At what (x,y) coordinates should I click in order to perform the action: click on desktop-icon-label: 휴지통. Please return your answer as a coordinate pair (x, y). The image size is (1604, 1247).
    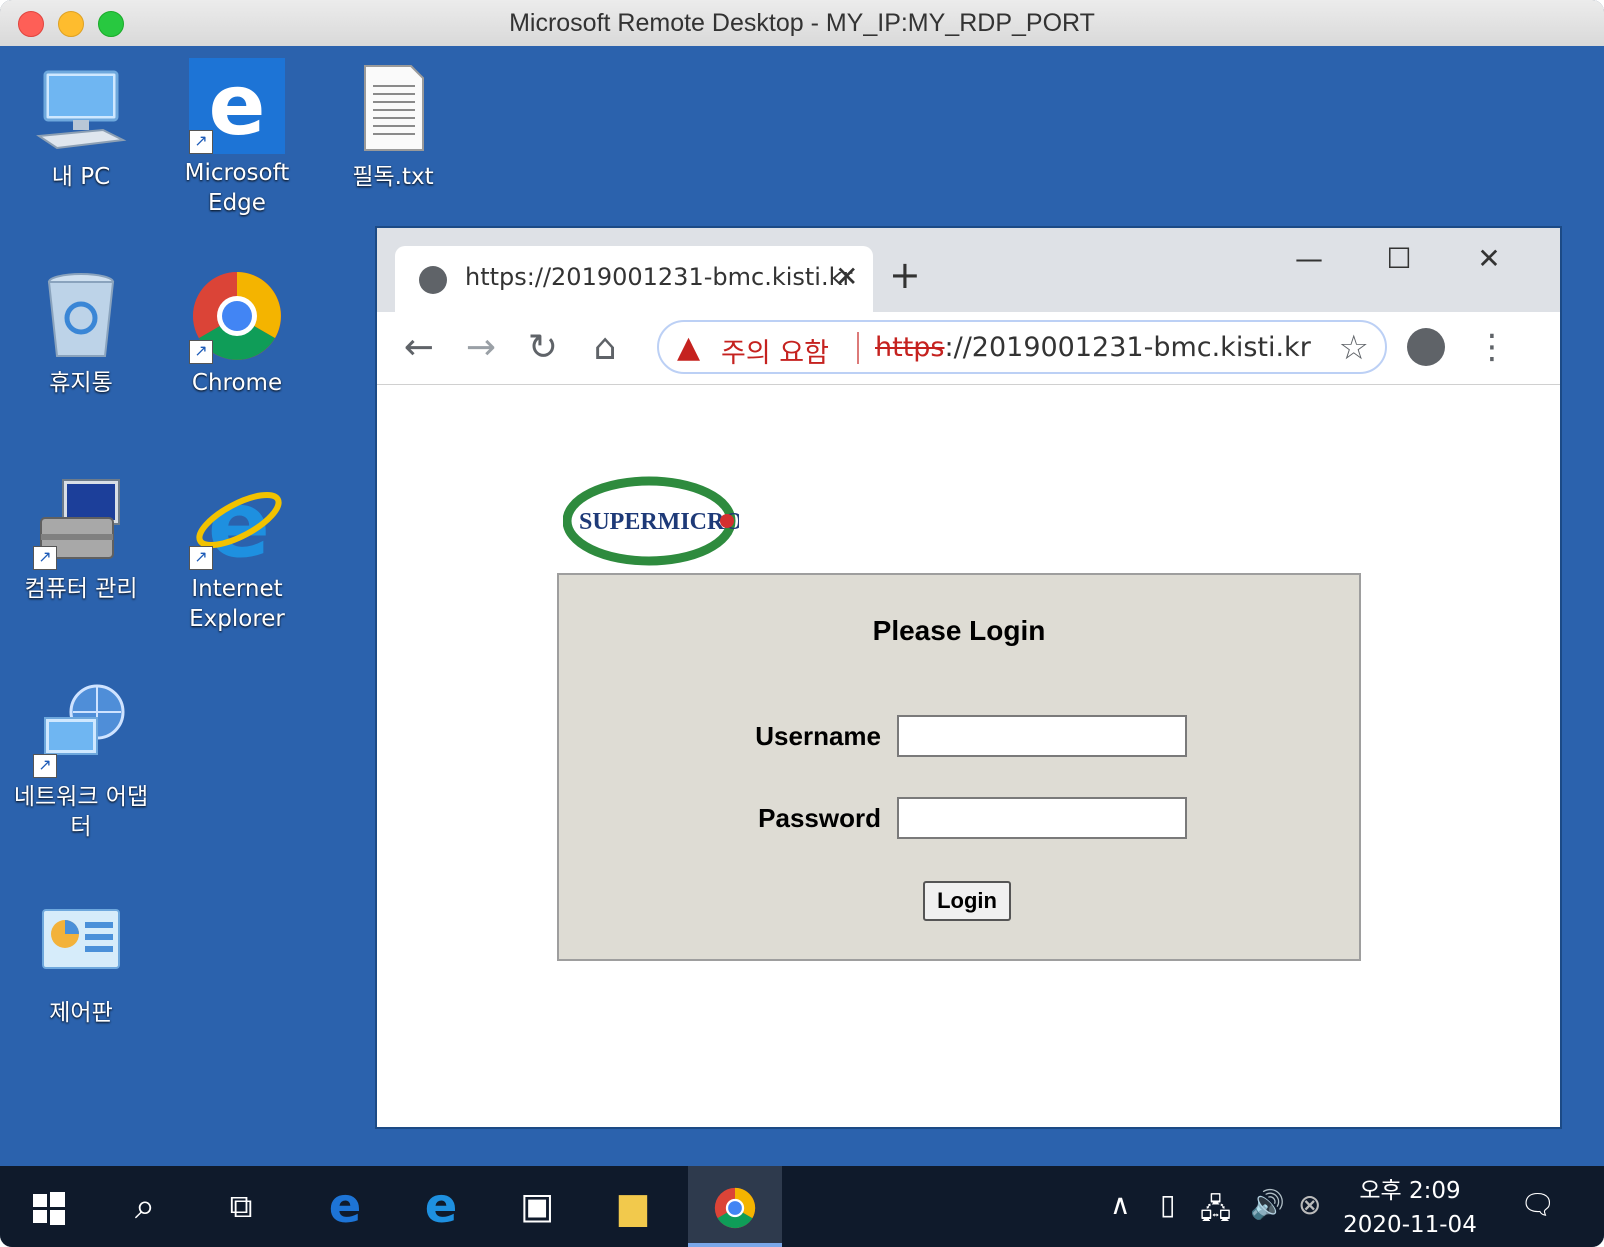
    Looking at the image, I should click on (81, 383).